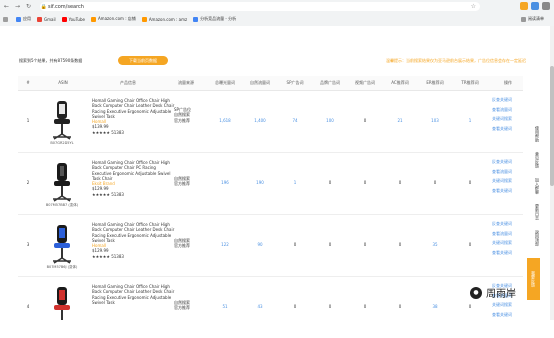 This screenshot has height=338, width=554. I want to click on side-toolbar: 使用帮助 意见反馈 加入群聊 更新日志 返回顶部 我要反馈, so click(533, 221).